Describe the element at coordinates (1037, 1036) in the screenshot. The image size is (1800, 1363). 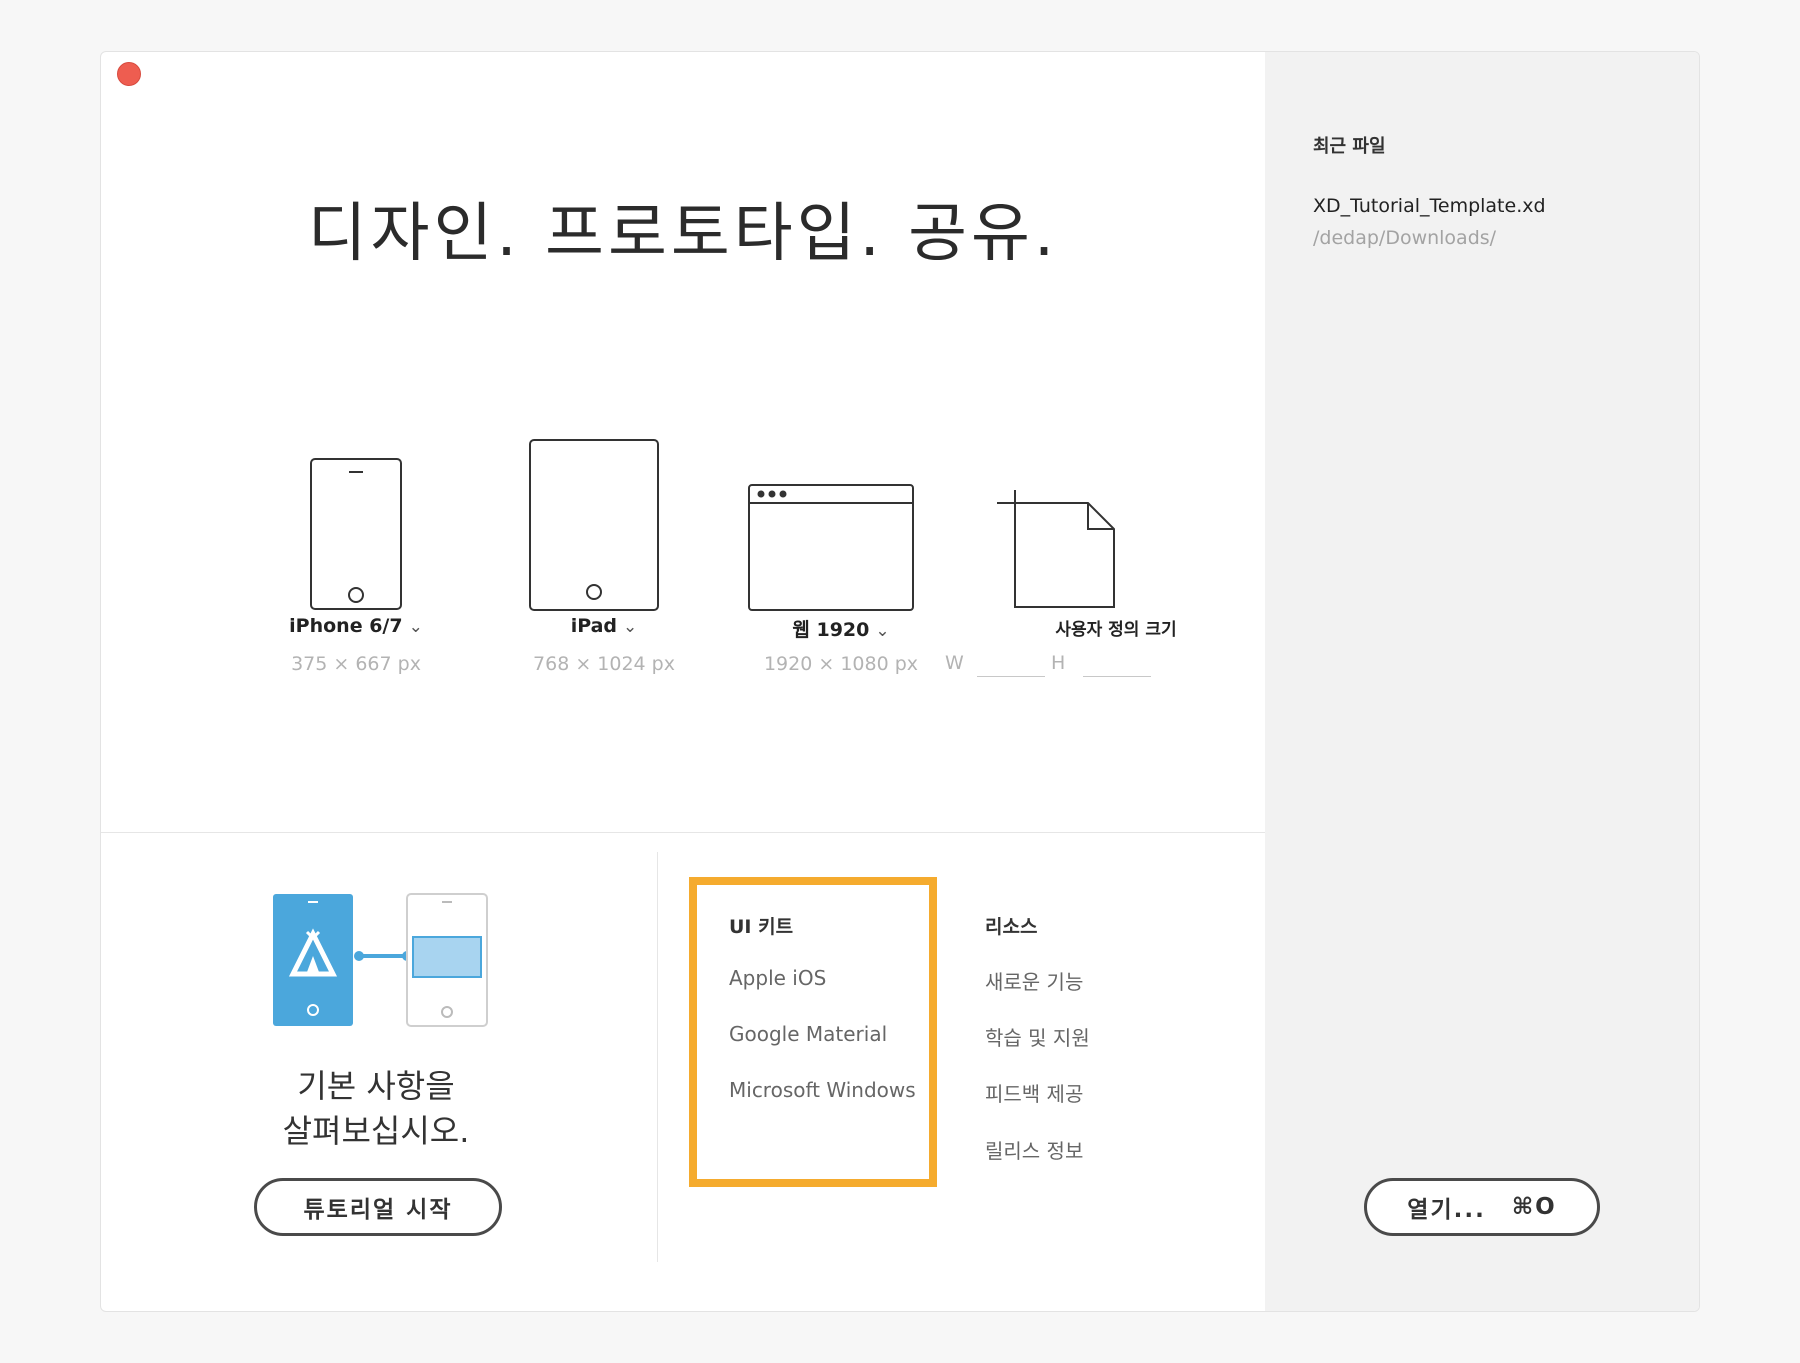
I see `resource-learn-support: 학습 및 지원` at that location.